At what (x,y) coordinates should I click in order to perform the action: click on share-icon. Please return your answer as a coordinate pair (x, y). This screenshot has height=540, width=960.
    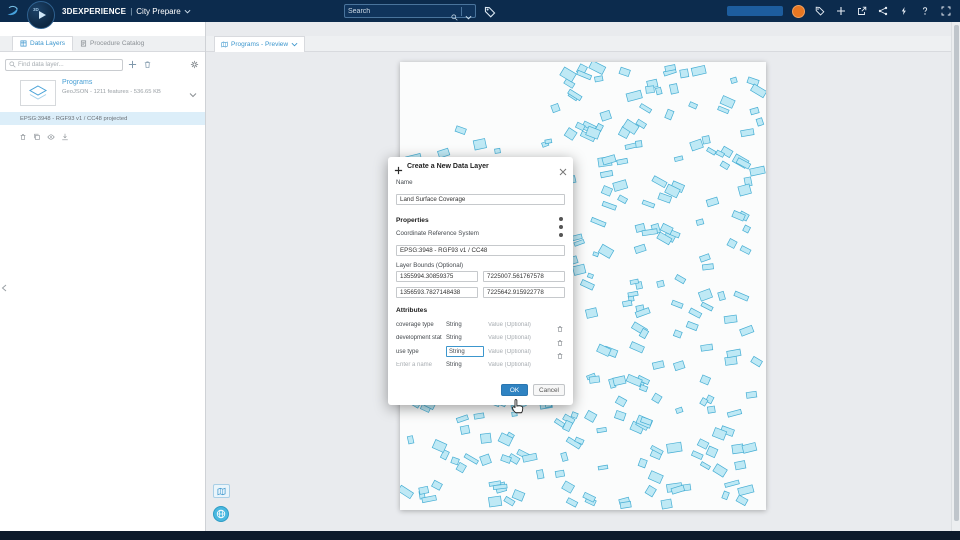
    Looking at the image, I should click on (862, 11).